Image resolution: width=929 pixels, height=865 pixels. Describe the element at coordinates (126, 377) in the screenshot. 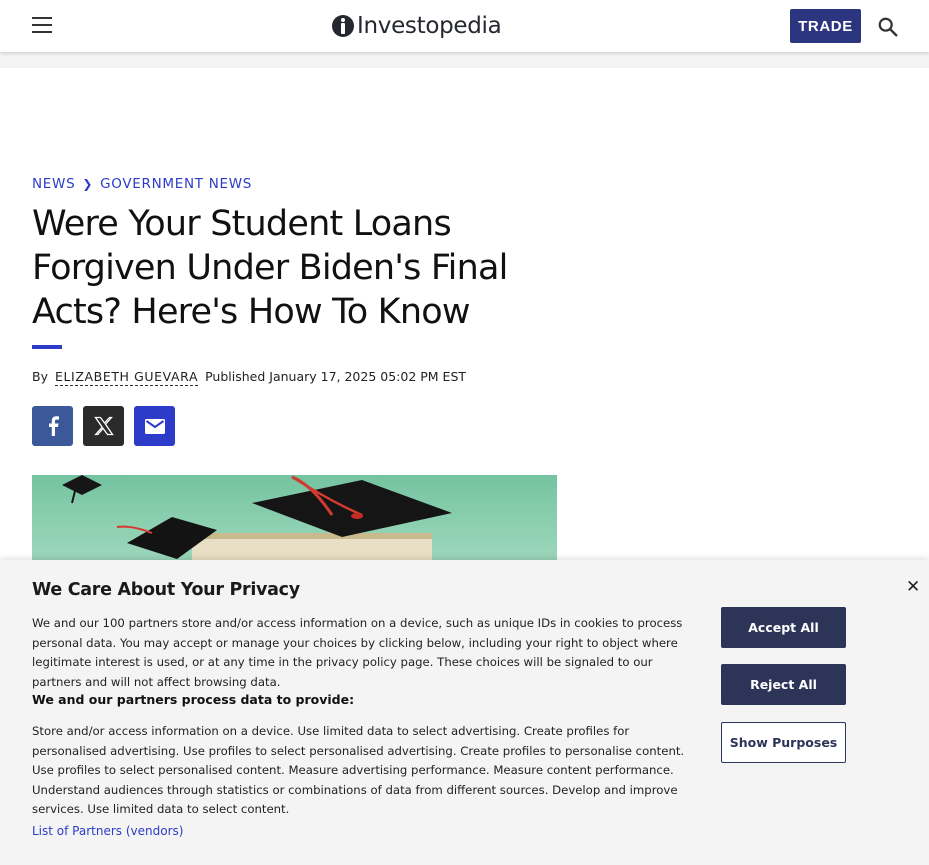

I see `author-link: ELIZABETH GUEVARA` at that location.